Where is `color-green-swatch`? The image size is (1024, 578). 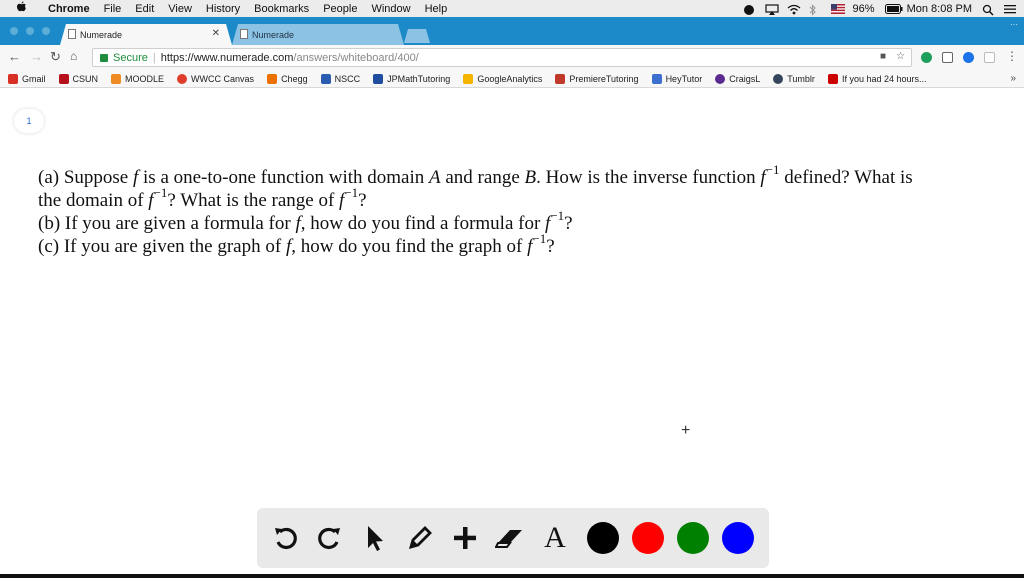
color-green-swatch is located at coordinates (693, 538).